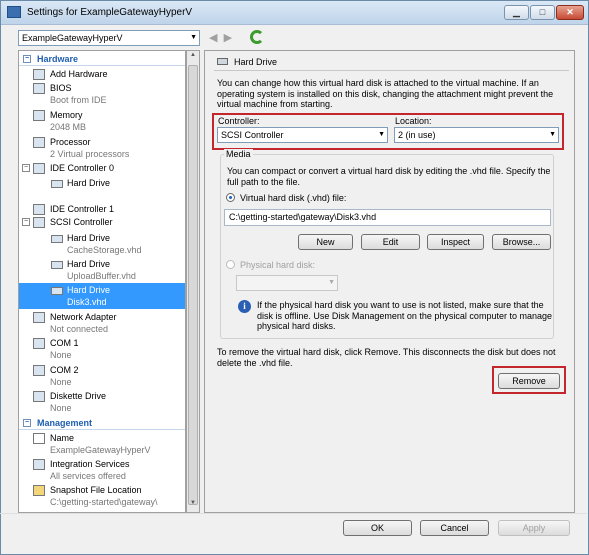  I want to click on minimize-button: ▁, so click(516, 12).